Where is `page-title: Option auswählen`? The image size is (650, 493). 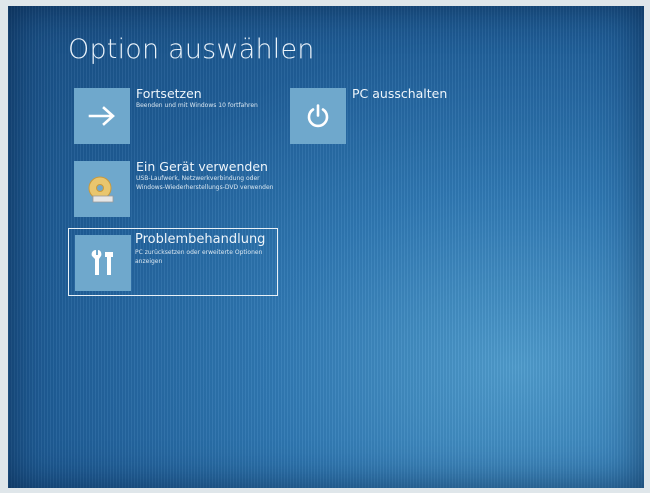 page-title: Option auswählen is located at coordinates (191, 49).